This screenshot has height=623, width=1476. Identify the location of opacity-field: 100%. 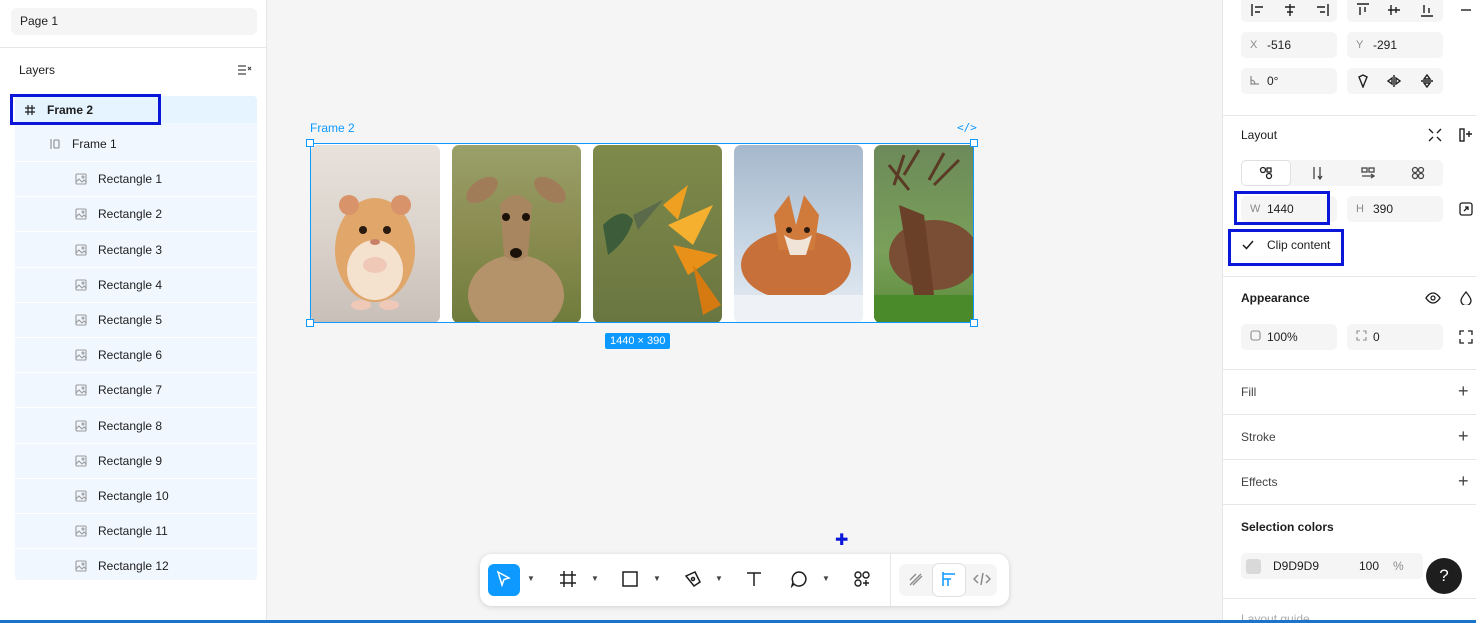
(1289, 337).